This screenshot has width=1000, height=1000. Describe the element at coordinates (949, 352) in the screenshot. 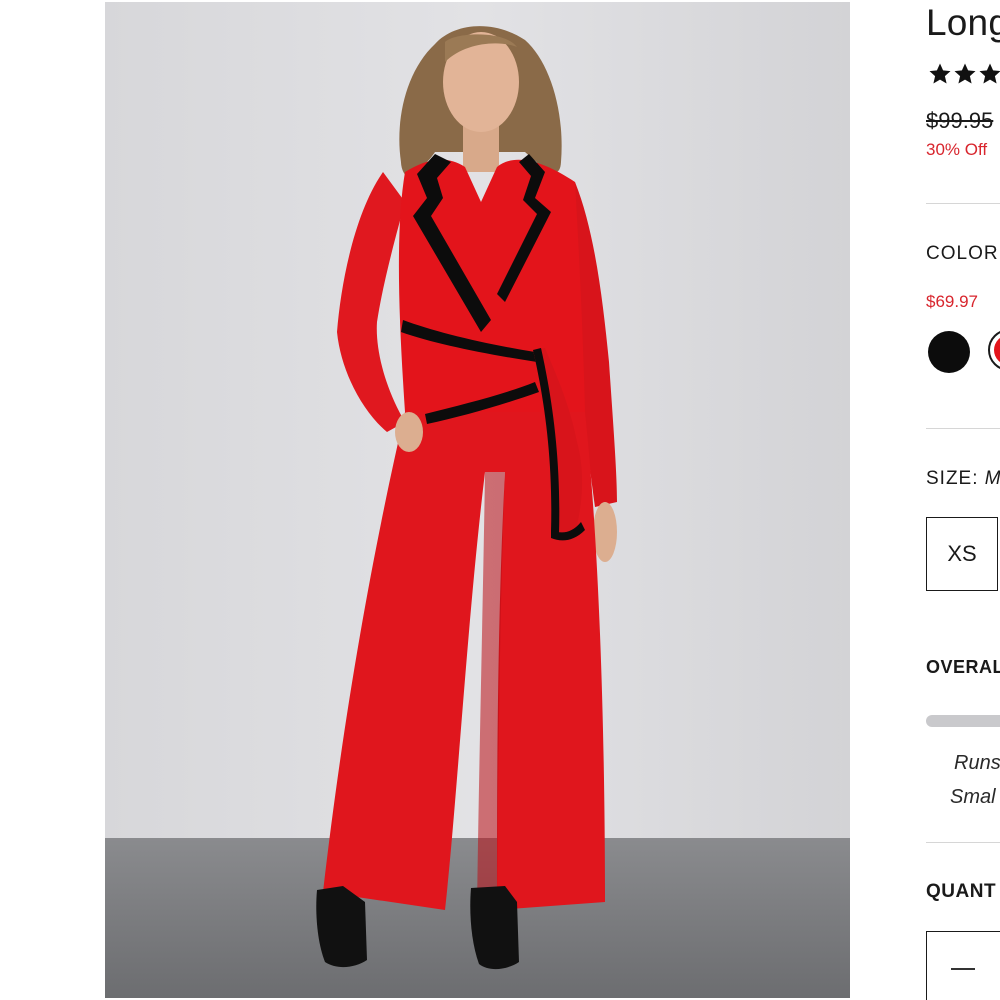

I see `color-swatch-black` at that location.